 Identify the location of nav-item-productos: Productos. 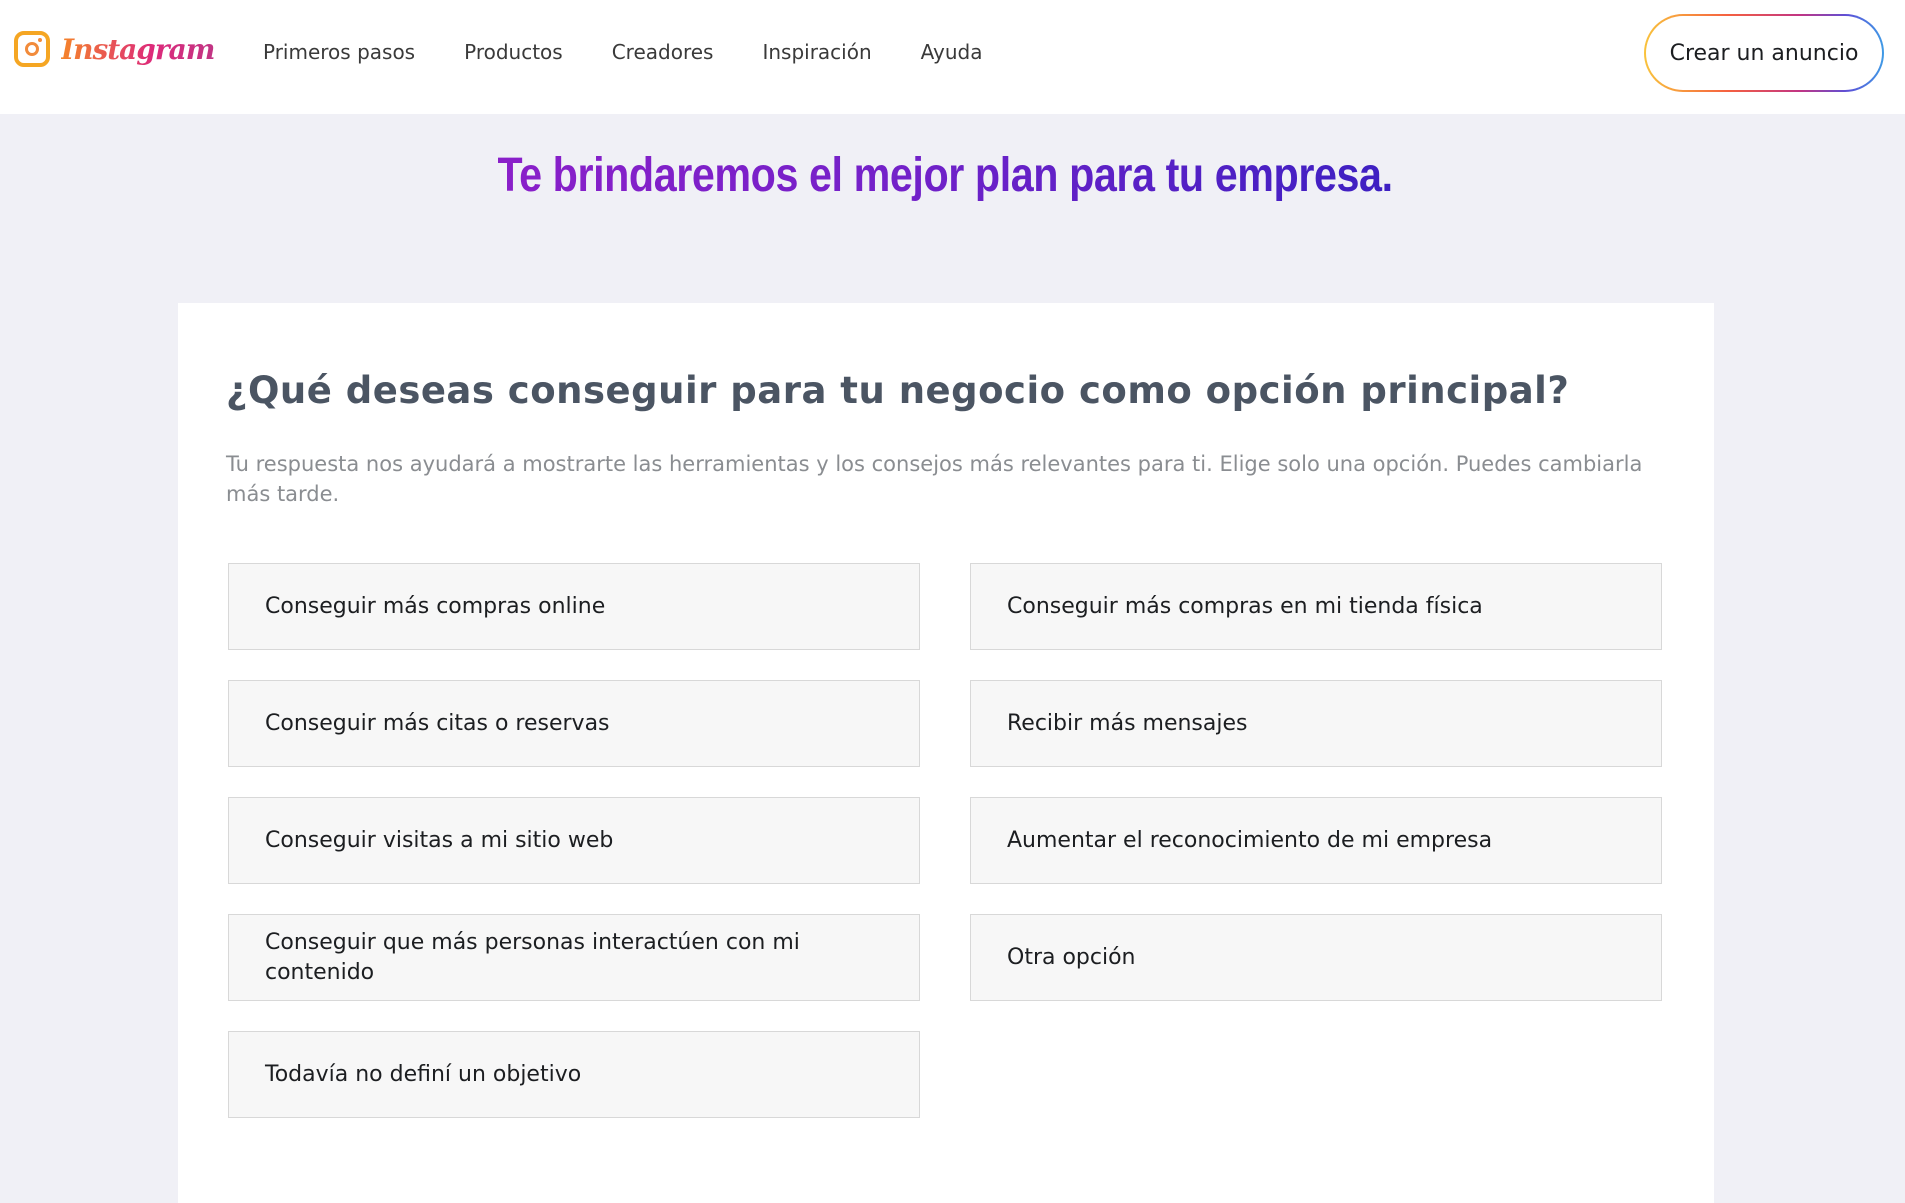
(513, 52).